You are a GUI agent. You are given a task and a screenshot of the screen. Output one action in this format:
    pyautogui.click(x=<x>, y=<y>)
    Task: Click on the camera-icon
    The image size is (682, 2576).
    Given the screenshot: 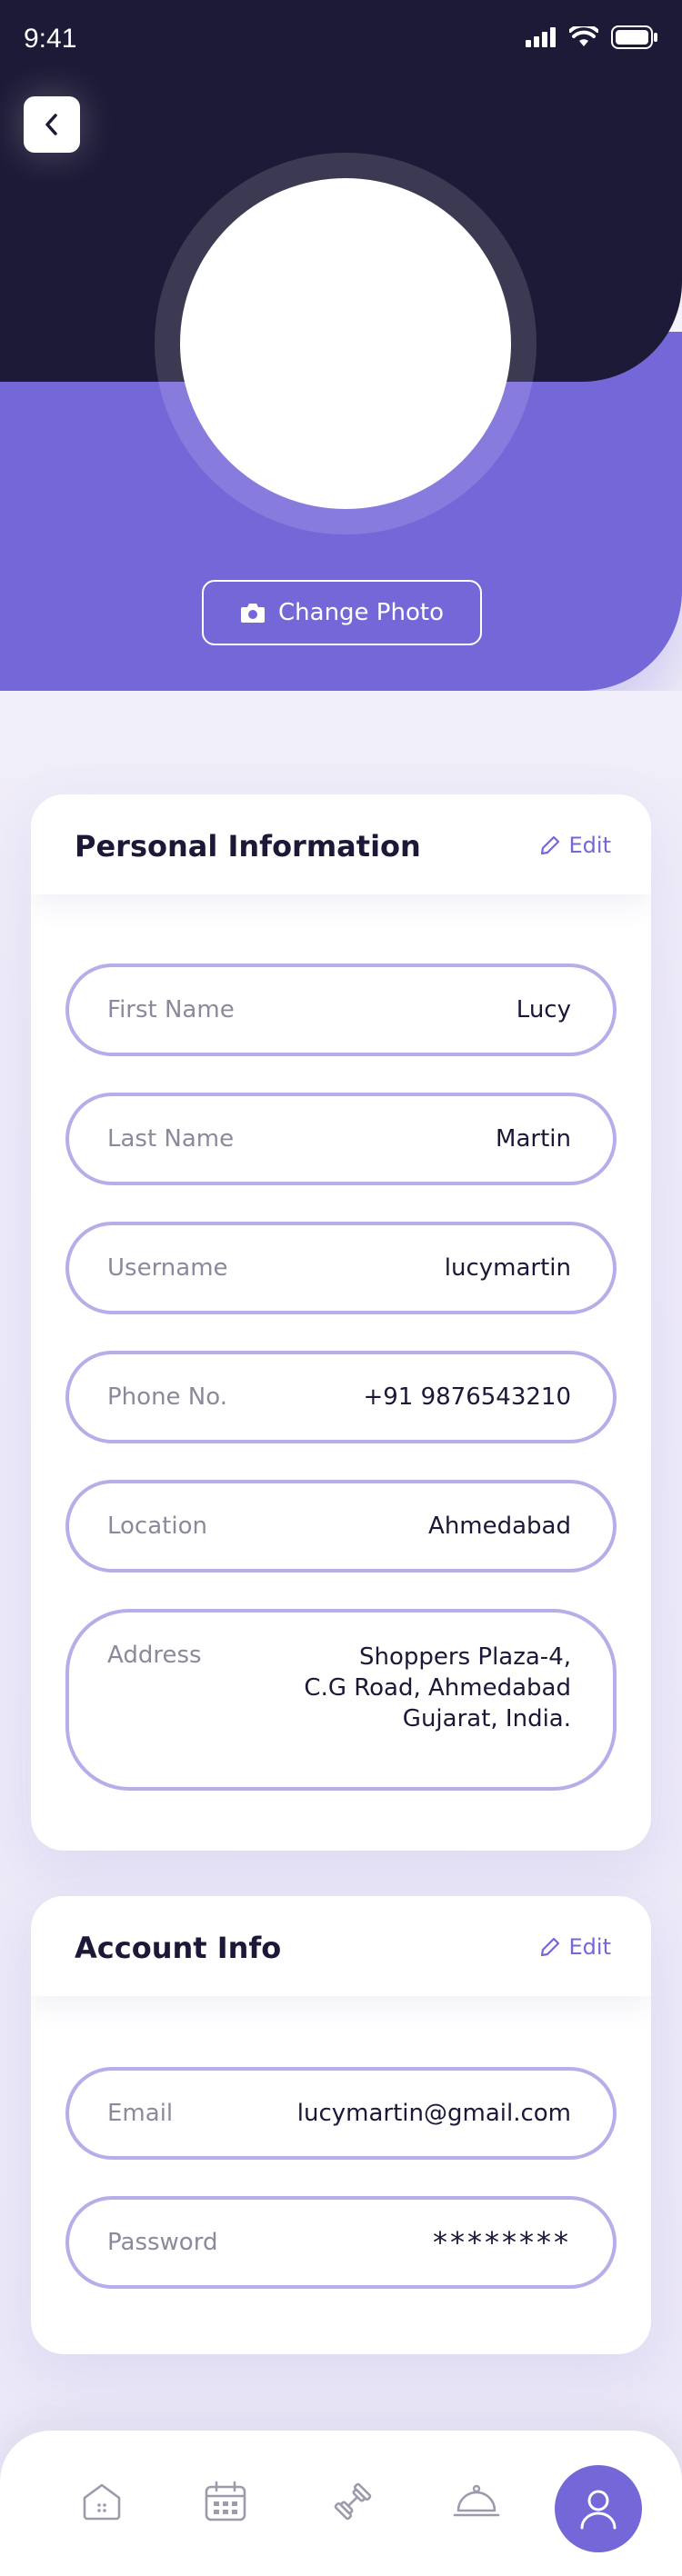 What is the action you would take?
    pyautogui.click(x=253, y=613)
    